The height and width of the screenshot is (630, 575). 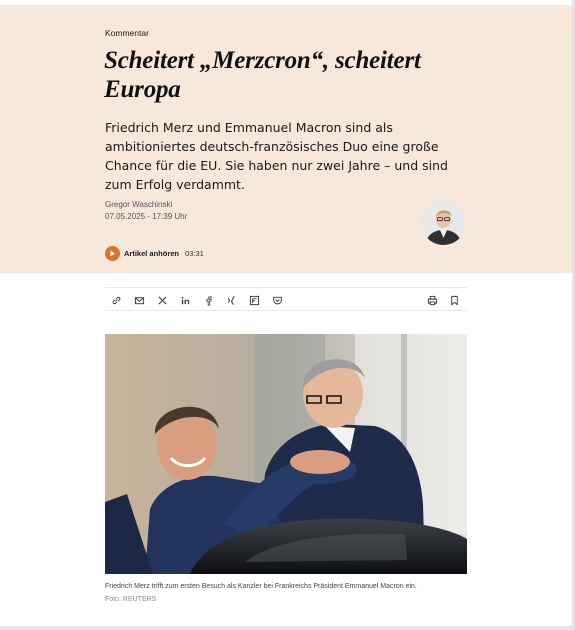 What do you see at coordinates (254, 300) in the screenshot?
I see `flipboard-icon` at bounding box center [254, 300].